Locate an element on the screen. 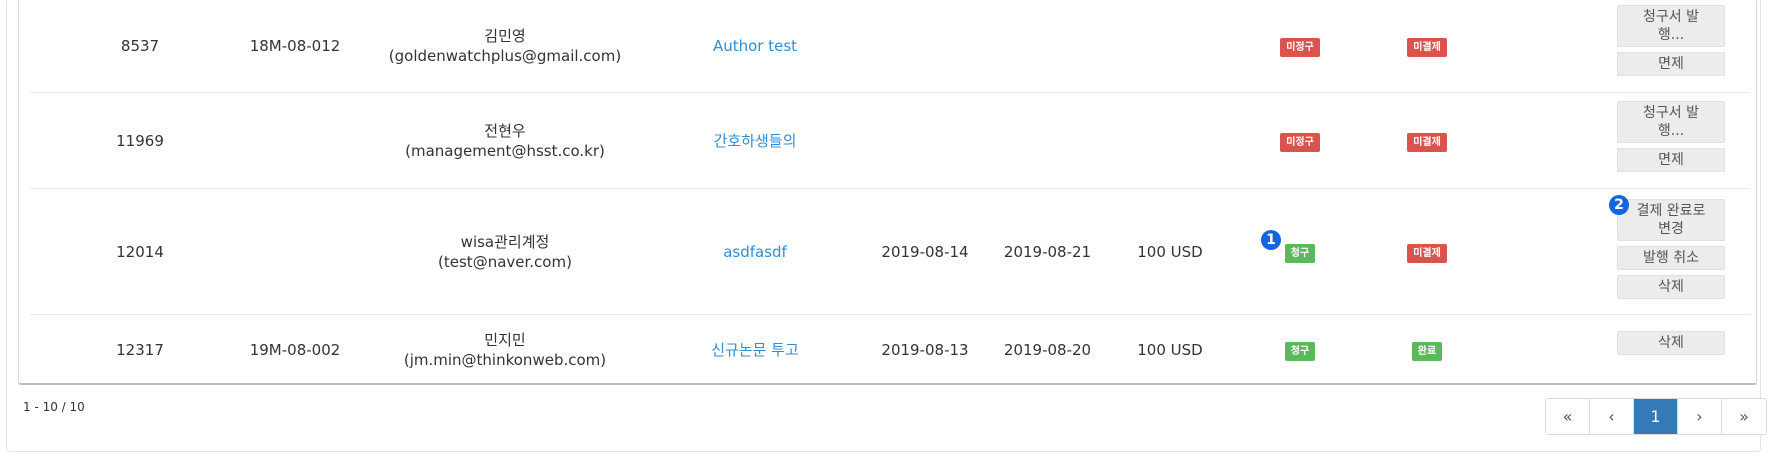 This screenshot has height=456, width=1776. page-1-button: 1 is located at coordinates (1656, 416).